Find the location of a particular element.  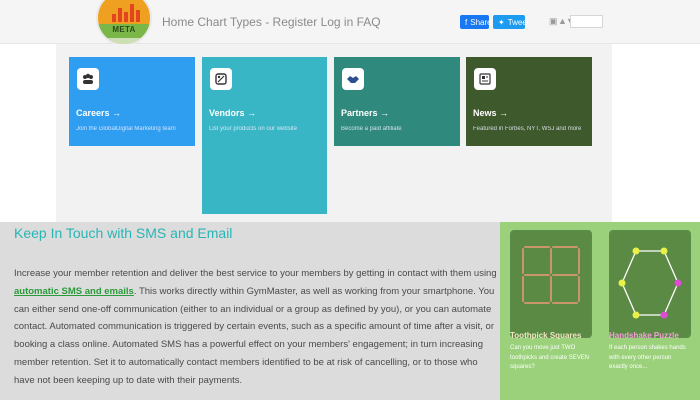

card-news-title: News → is located at coordinates (491, 113).